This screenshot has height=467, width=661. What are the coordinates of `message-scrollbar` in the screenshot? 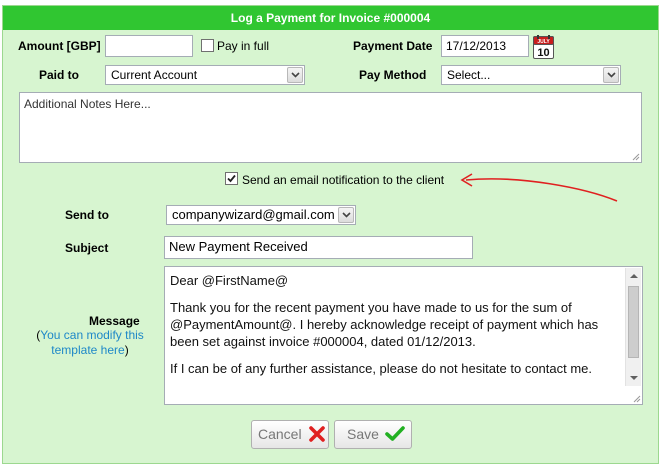 It's located at (633, 327).